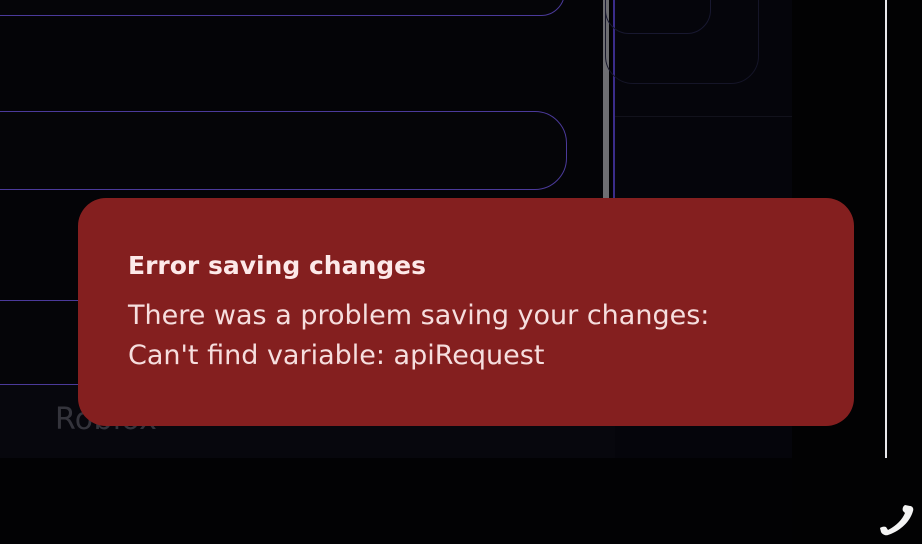 This screenshot has height=544, width=922. I want to click on side-separator, so click(703, 116).